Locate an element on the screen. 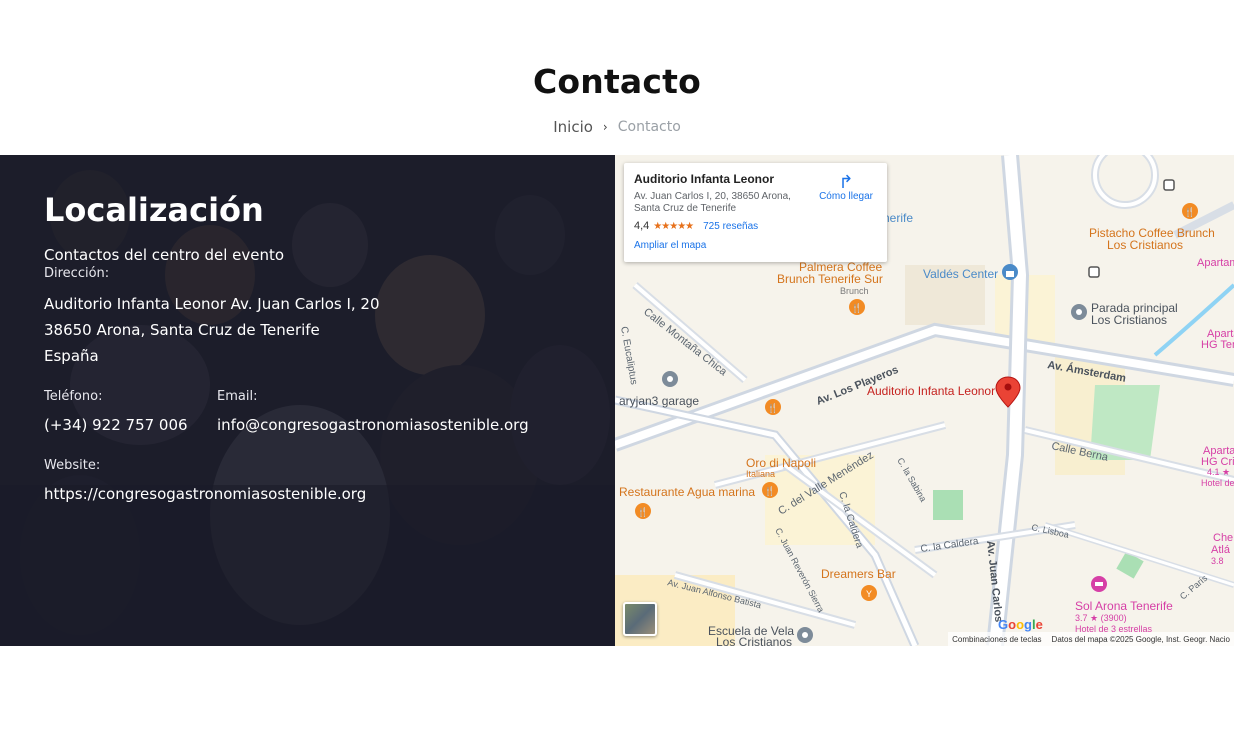 The width and height of the screenshot is (1234, 733). satellite-toggle-button is located at coordinates (640, 619).